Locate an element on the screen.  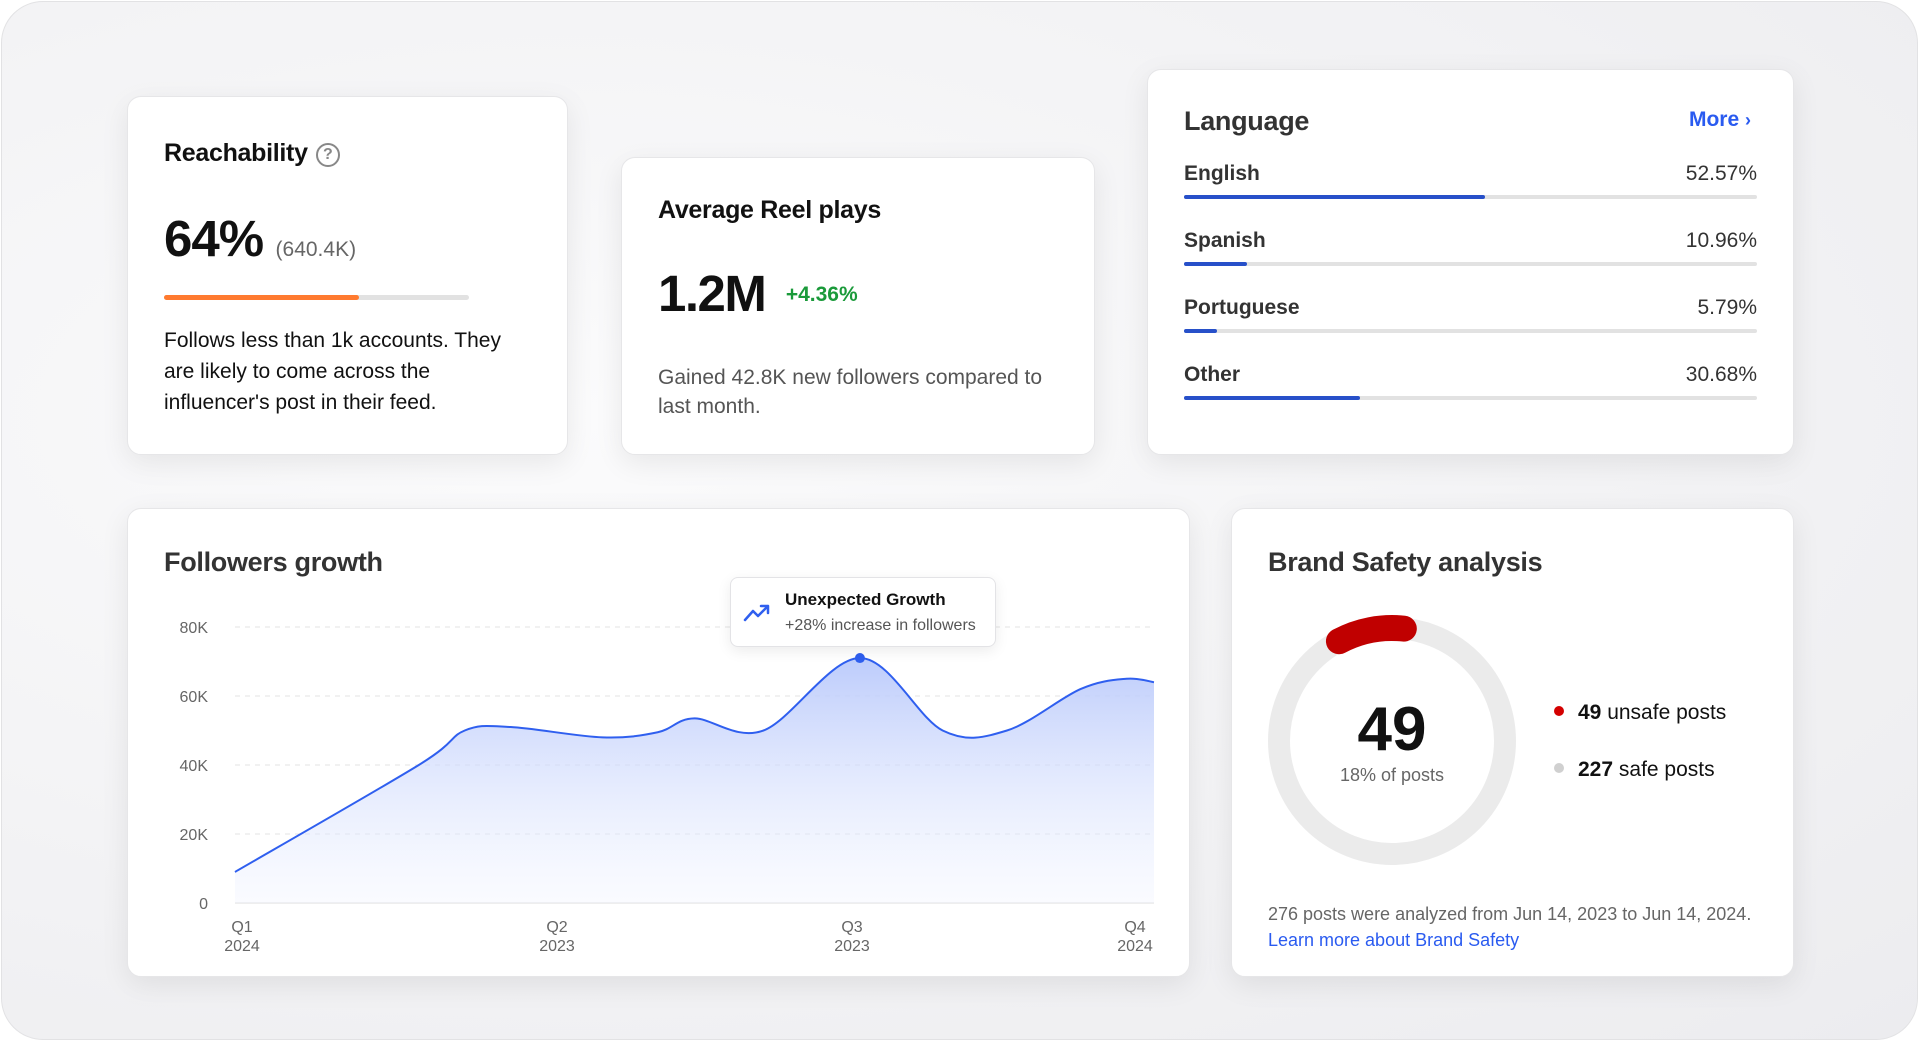
reachability-progress is located at coordinates (316, 297).